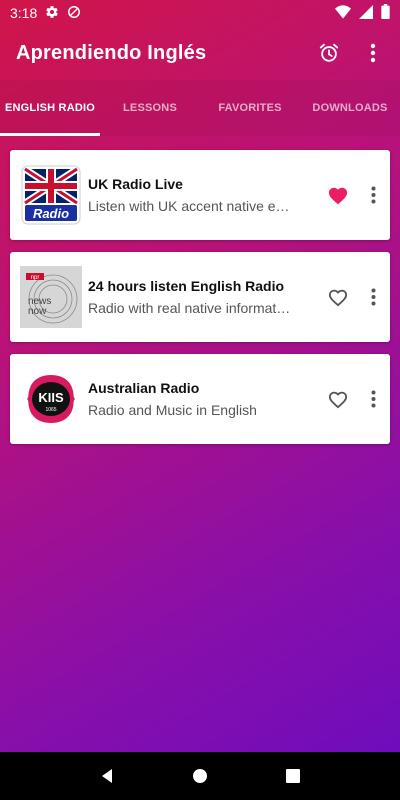  Describe the element at coordinates (200, 13) in the screenshot. I see `status-bar: 3:18` at that location.